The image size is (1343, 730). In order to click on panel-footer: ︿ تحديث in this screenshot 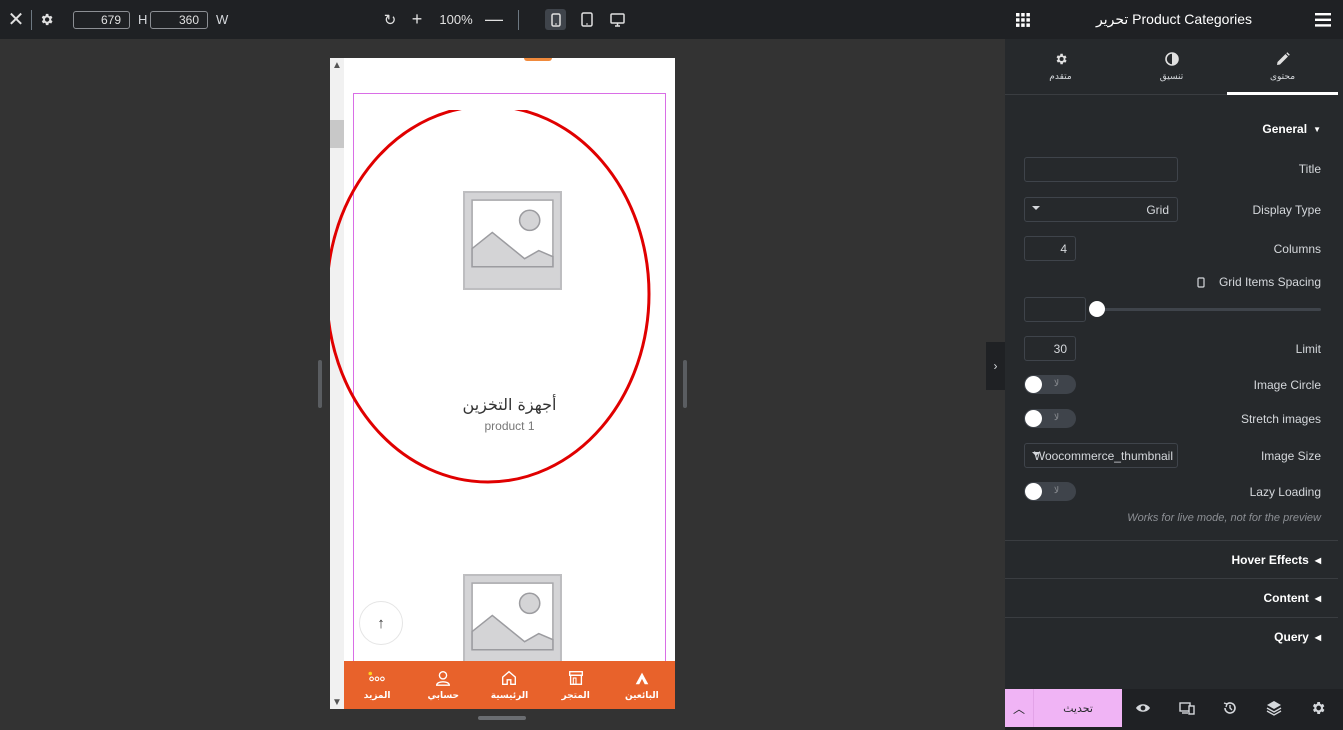, I will do `click(1174, 709)`.